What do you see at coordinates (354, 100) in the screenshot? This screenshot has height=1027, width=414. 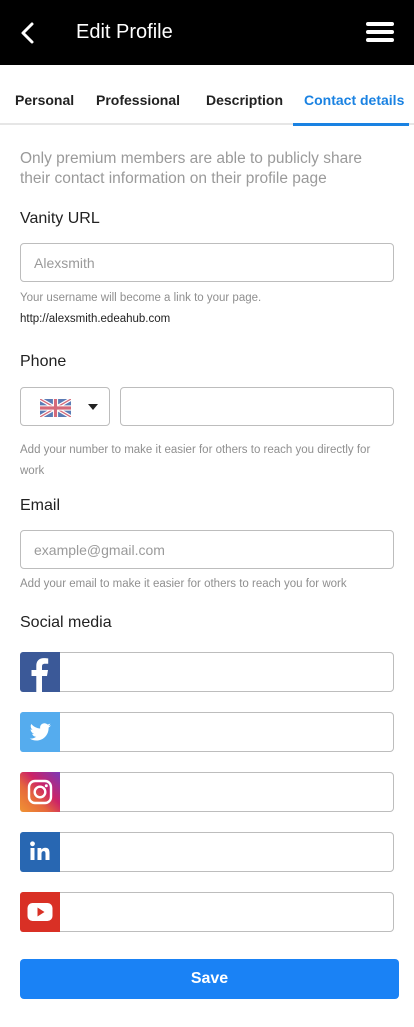 I see `tab-contact-details: Contact details` at bounding box center [354, 100].